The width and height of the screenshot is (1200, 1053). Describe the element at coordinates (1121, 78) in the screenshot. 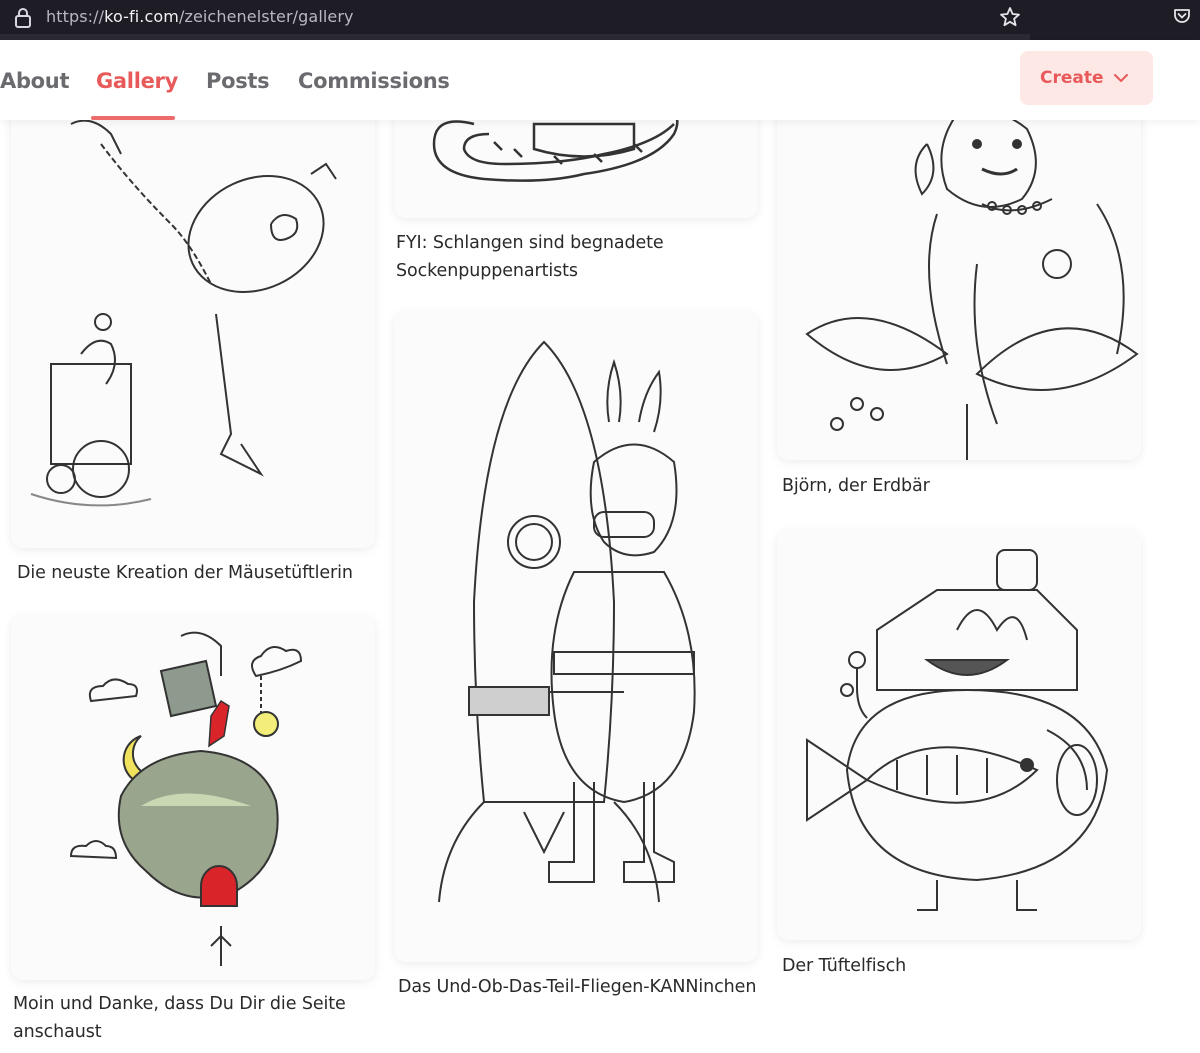

I see `chevron-down-icon` at that location.